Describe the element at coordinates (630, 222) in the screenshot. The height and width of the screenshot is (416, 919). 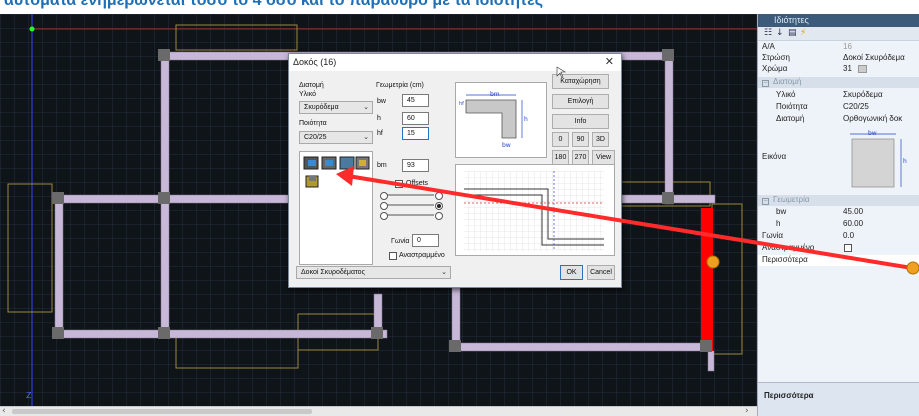
I see `annotation-arrow` at that location.